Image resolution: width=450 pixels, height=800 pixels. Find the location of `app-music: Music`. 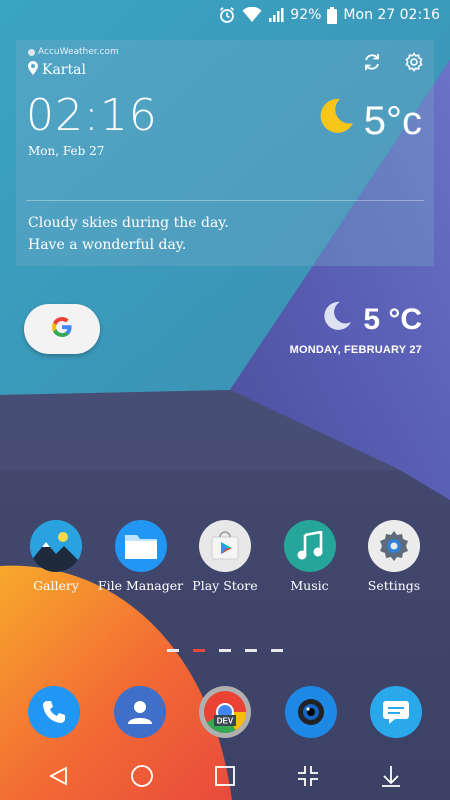

app-music: Music is located at coordinates (310, 556).